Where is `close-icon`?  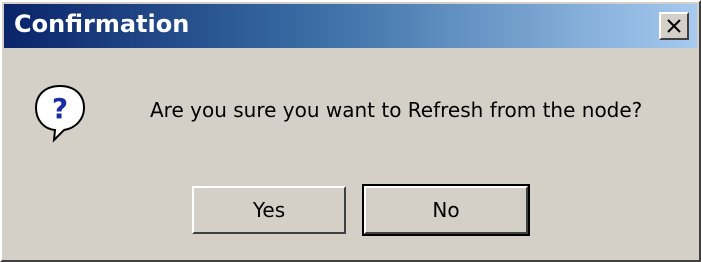
close-icon is located at coordinates (674, 26).